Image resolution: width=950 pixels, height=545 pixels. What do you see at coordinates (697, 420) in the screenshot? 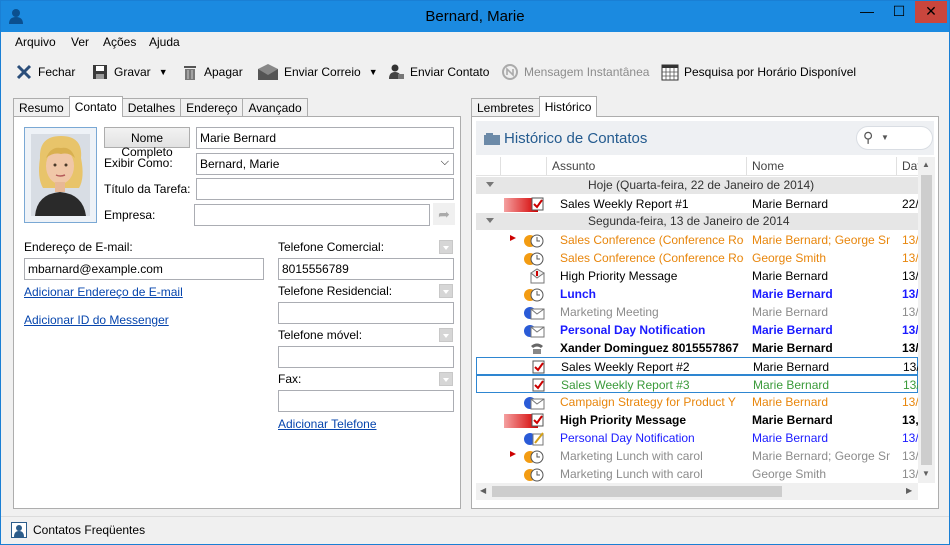
I see `history-row: High Priority Message Marie Bernard 13,` at bounding box center [697, 420].